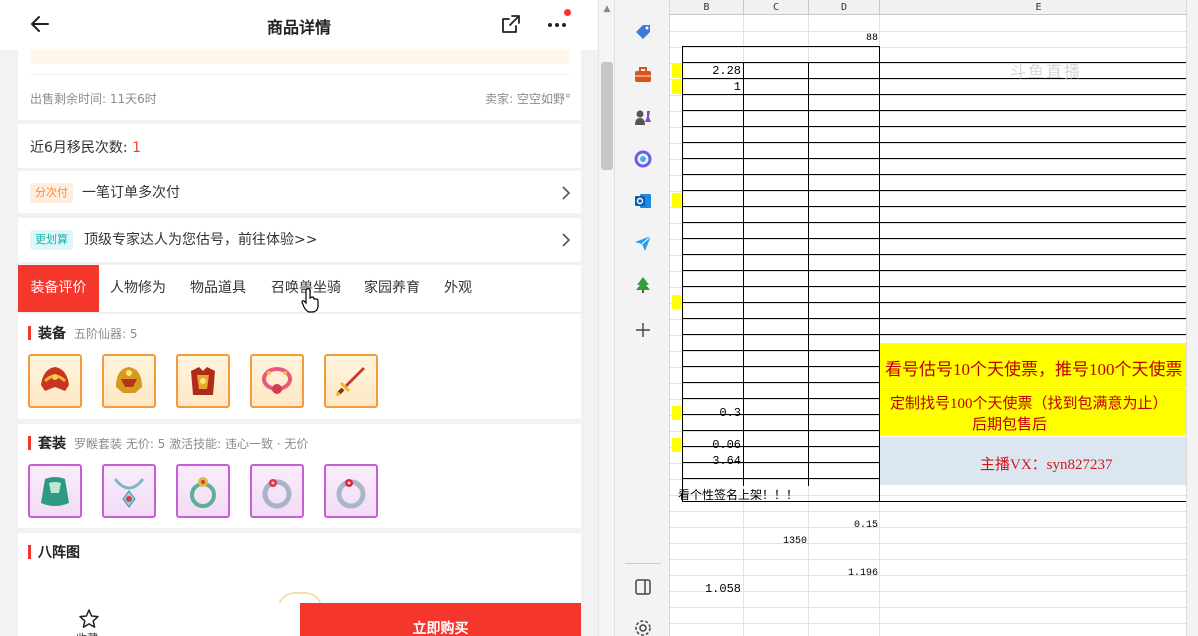 The height and width of the screenshot is (636, 1198). I want to click on chevron-right-icon, so click(566, 240).